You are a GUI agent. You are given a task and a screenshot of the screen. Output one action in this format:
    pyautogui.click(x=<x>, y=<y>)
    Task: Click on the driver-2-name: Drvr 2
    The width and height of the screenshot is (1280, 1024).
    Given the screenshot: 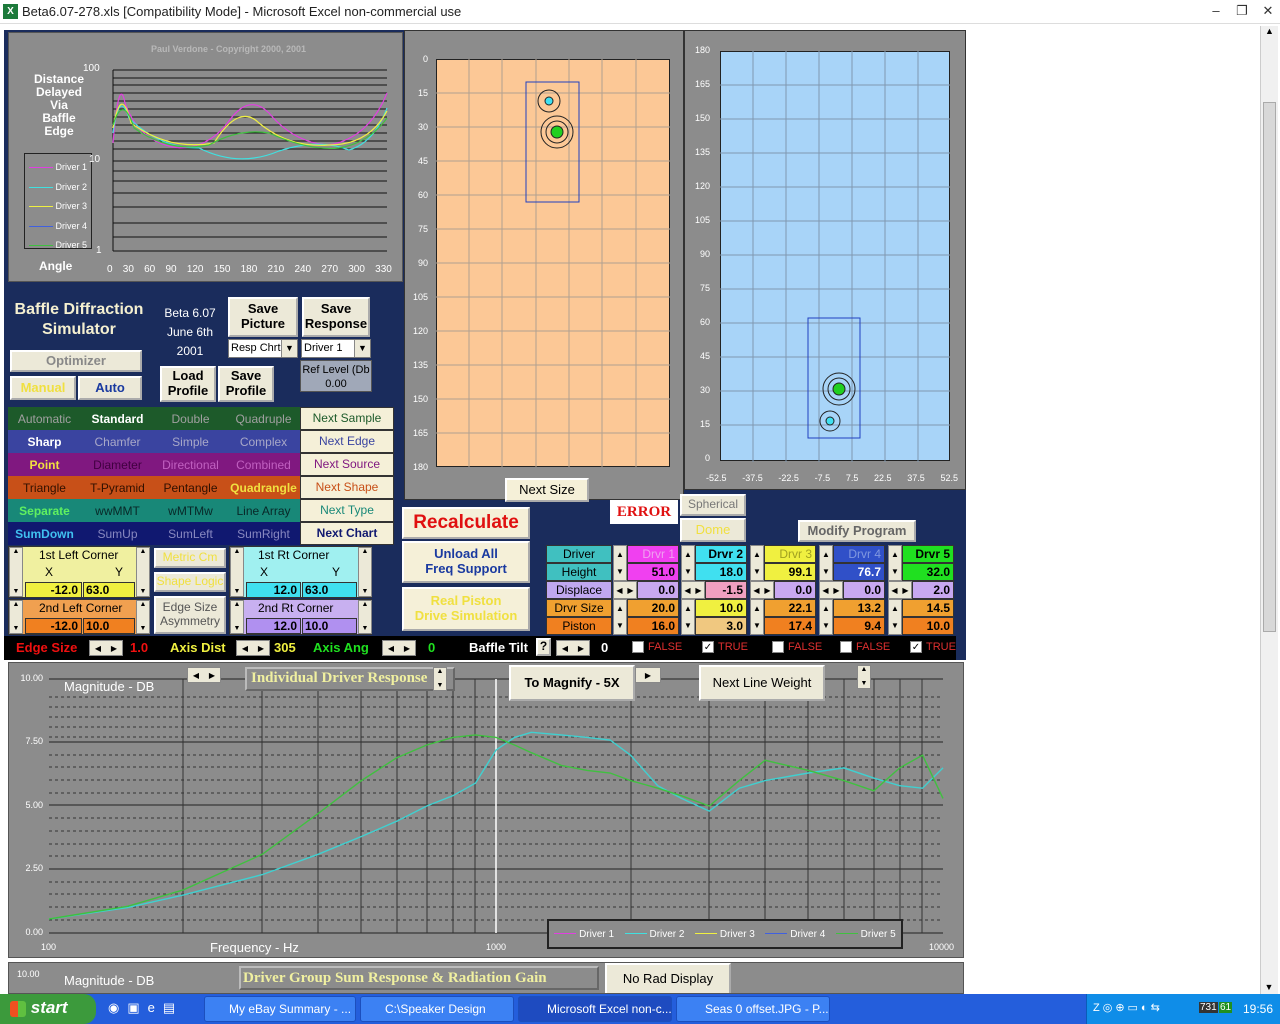 What is the action you would take?
    pyautogui.click(x=721, y=554)
    